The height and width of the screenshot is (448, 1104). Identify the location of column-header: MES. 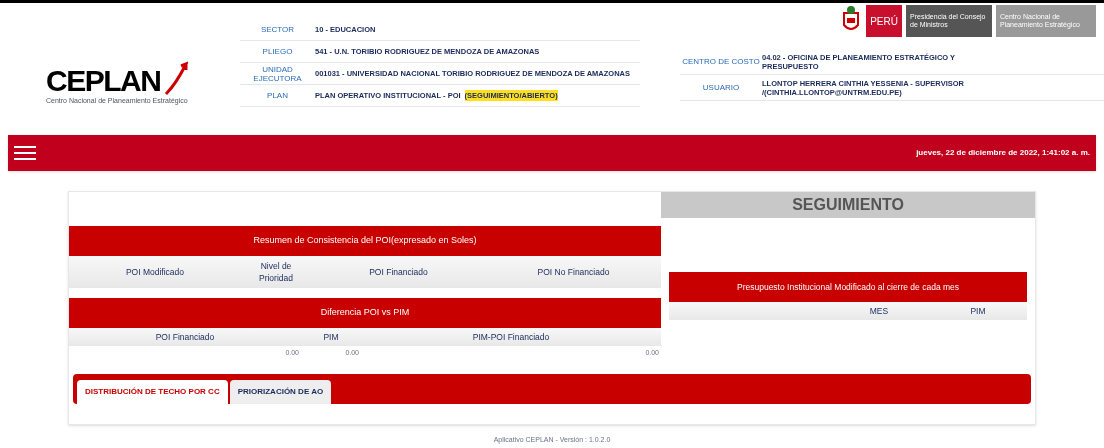
(879, 311).